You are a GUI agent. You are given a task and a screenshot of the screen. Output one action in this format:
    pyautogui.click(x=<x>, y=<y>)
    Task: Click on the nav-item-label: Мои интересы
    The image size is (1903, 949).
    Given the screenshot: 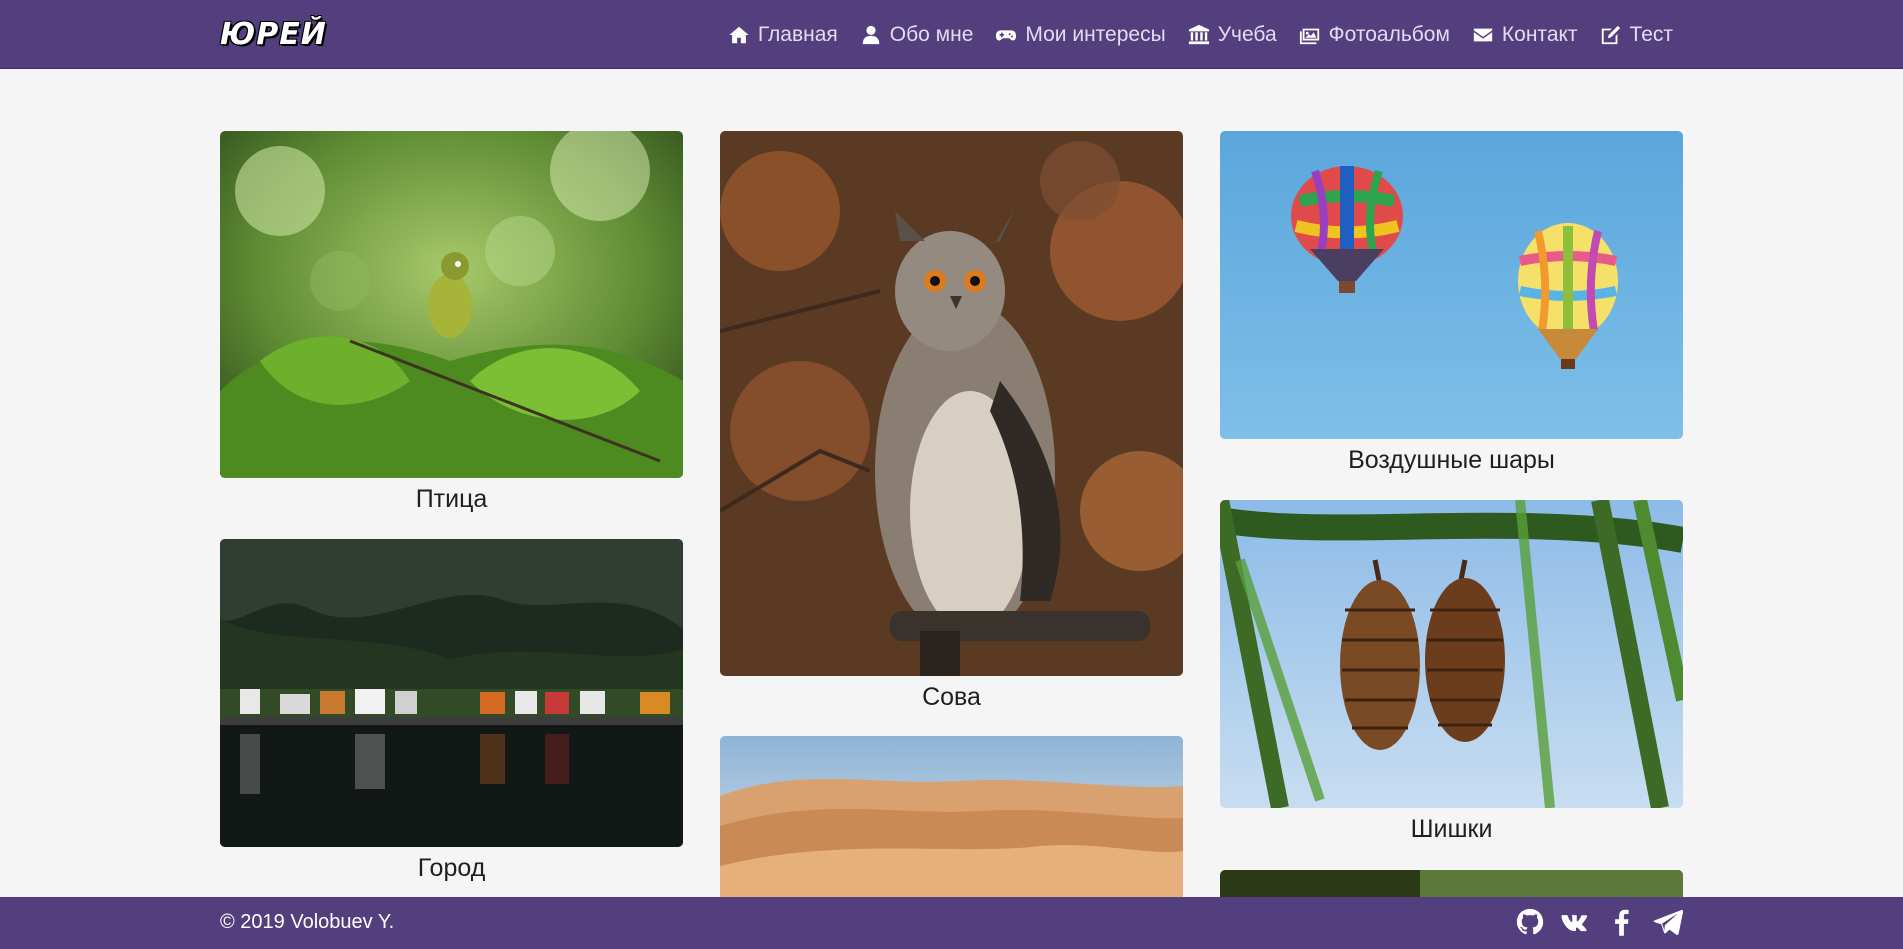 What is the action you would take?
    pyautogui.click(x=1095, y=34)
    